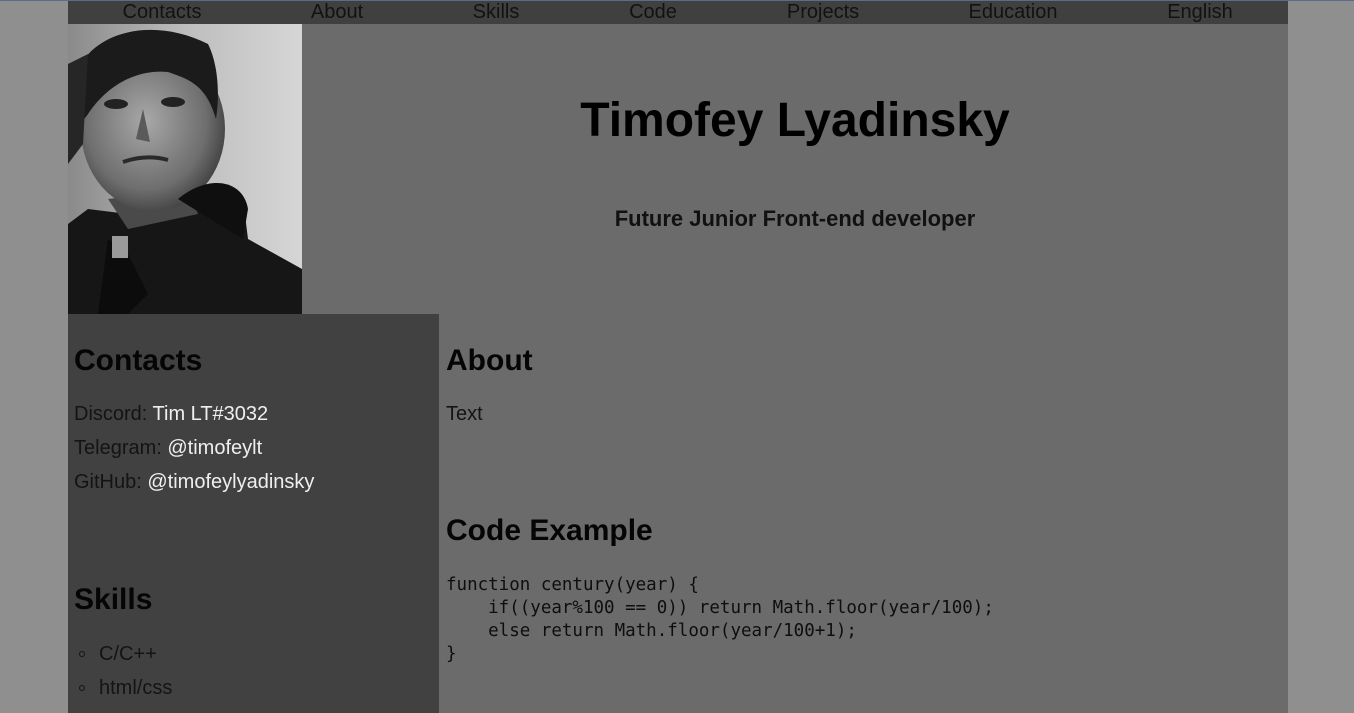 Image resolution: width=1354 pixels, height=713 pixels. I want to click on nav-link-language: English, so click(1200, 12).